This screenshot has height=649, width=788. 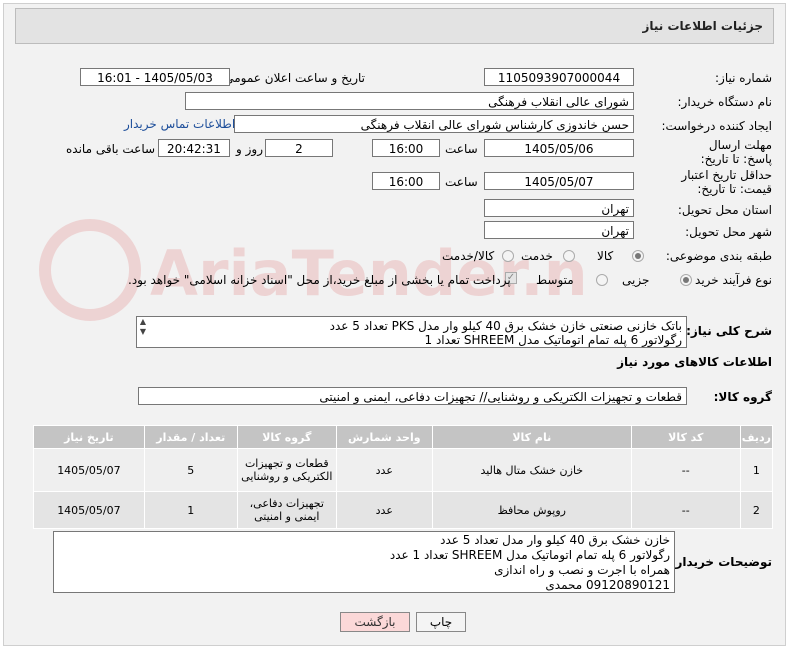 What do you see at coordinates (406, 181) in the screenshot?
I see `price-time-field: 16:00` at bounding box center [406, 181].